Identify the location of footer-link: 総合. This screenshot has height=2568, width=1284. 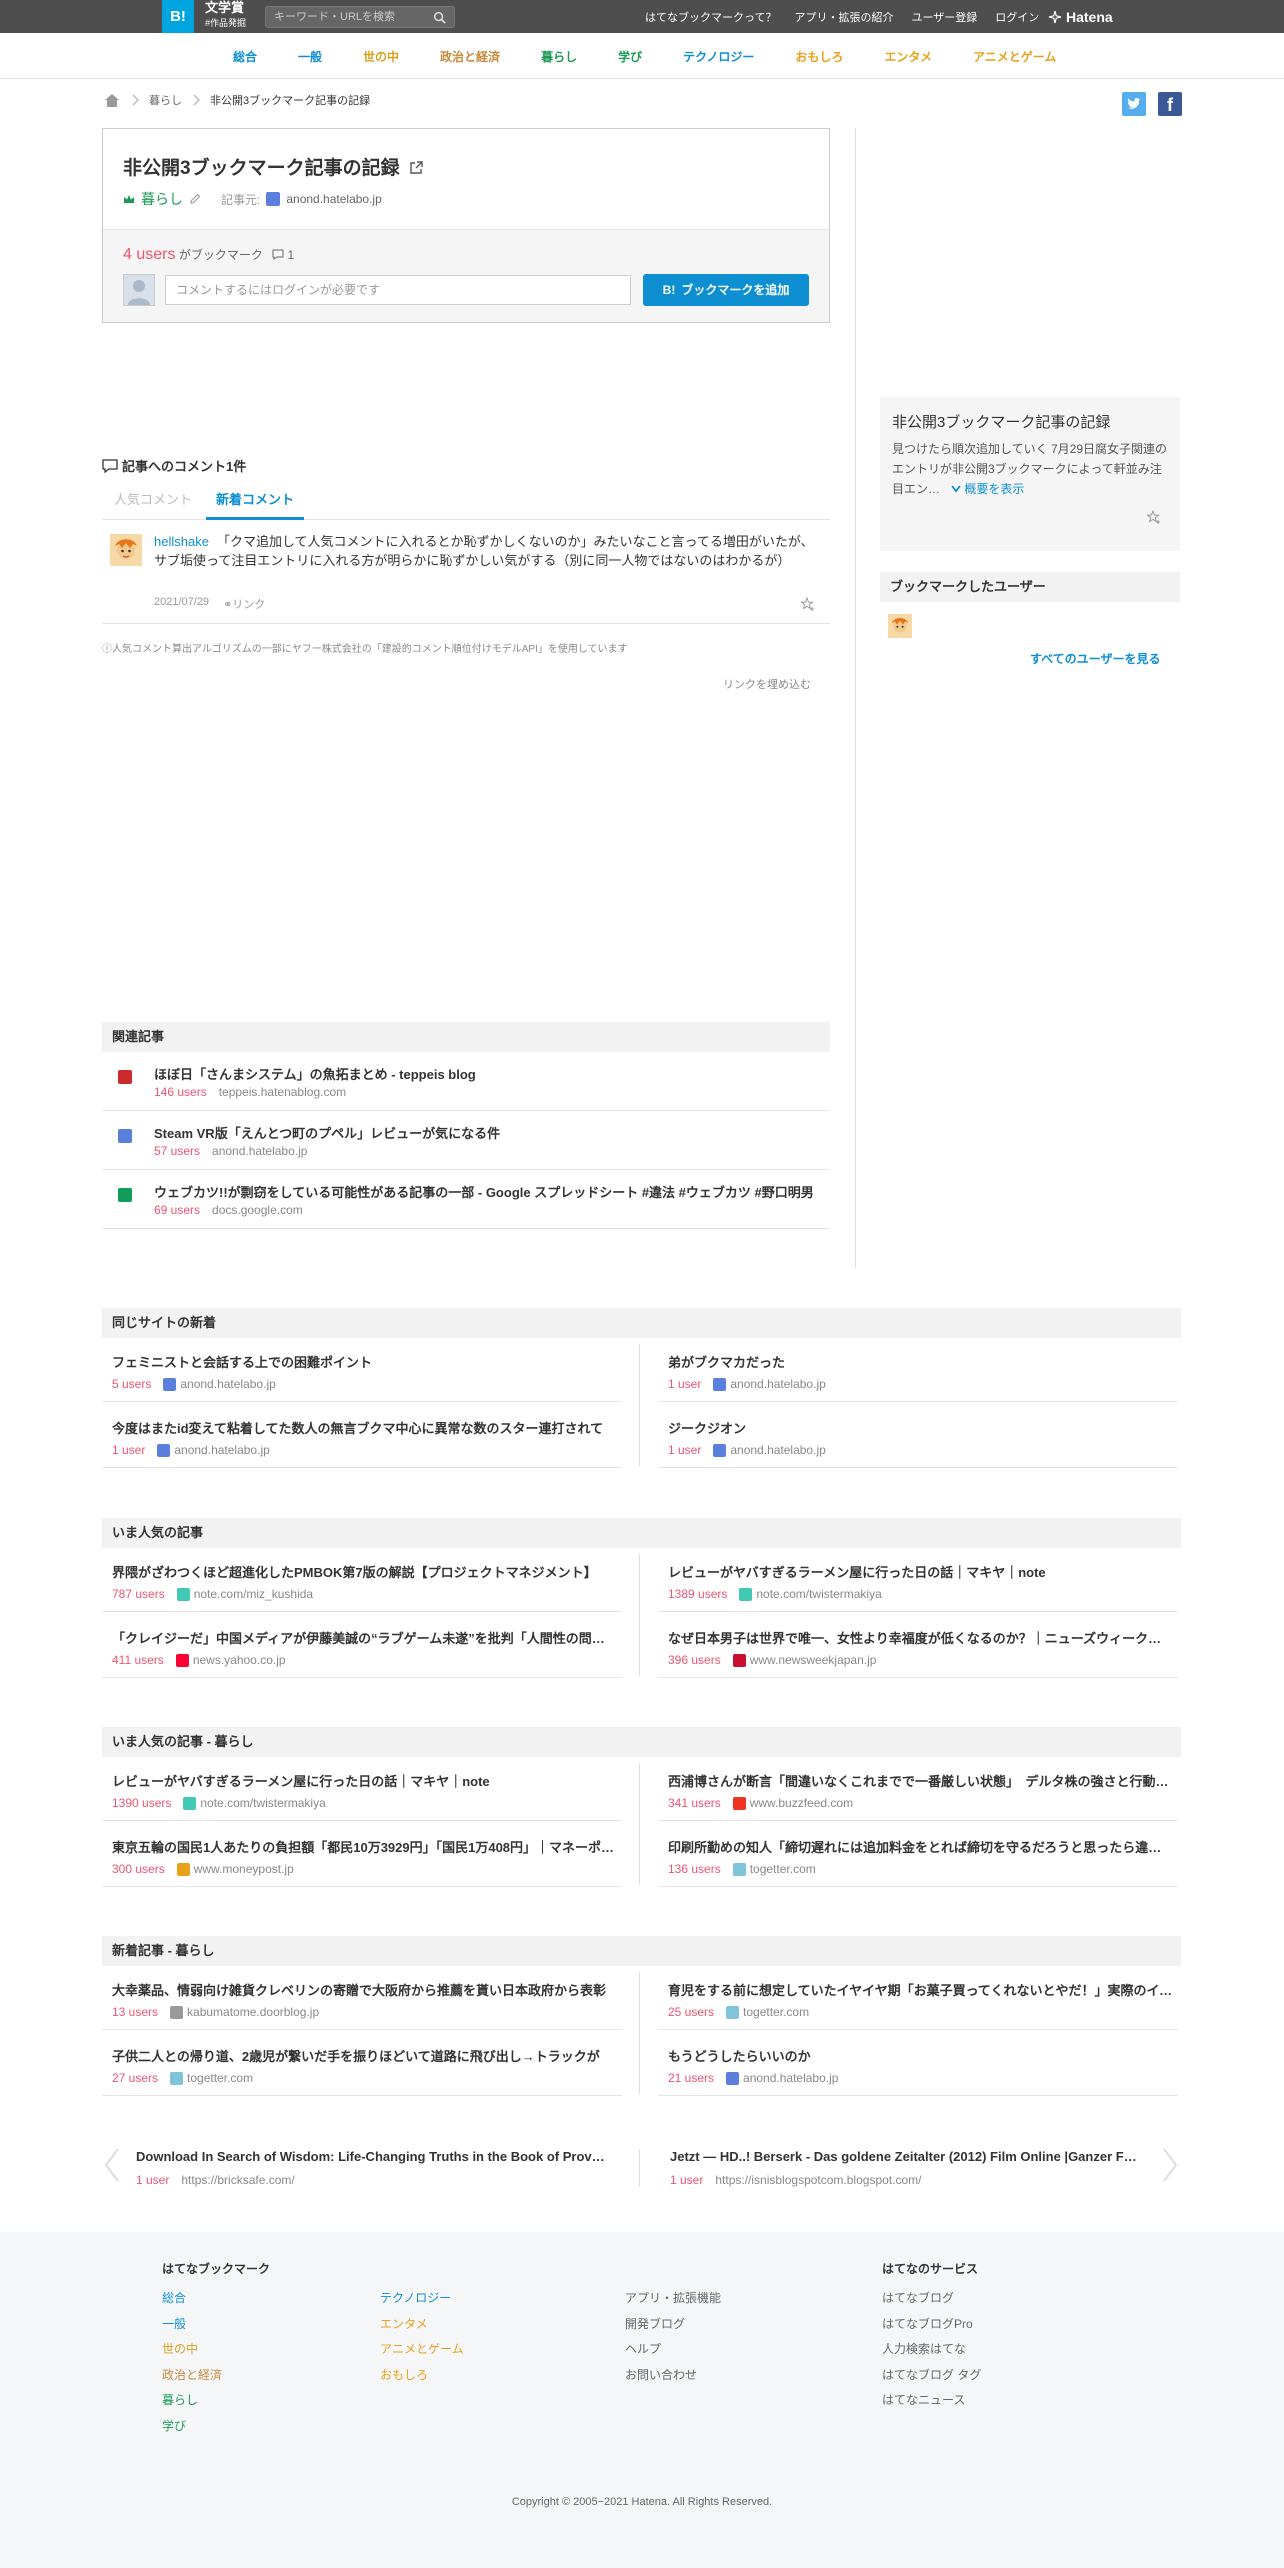
(192, 2299).